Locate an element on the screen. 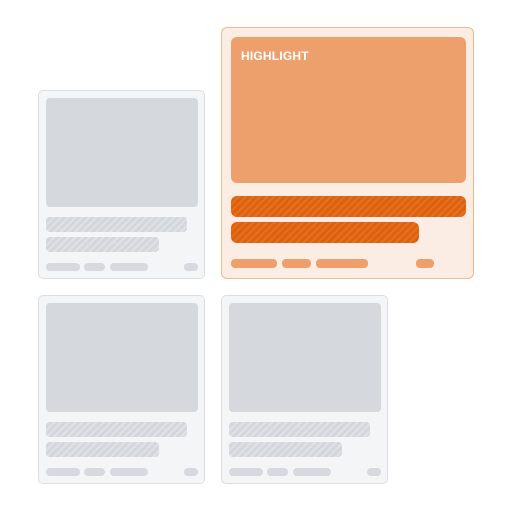 This screenshot has height=512, width=512. highlight-title-line is located at coordinates (348, 206).